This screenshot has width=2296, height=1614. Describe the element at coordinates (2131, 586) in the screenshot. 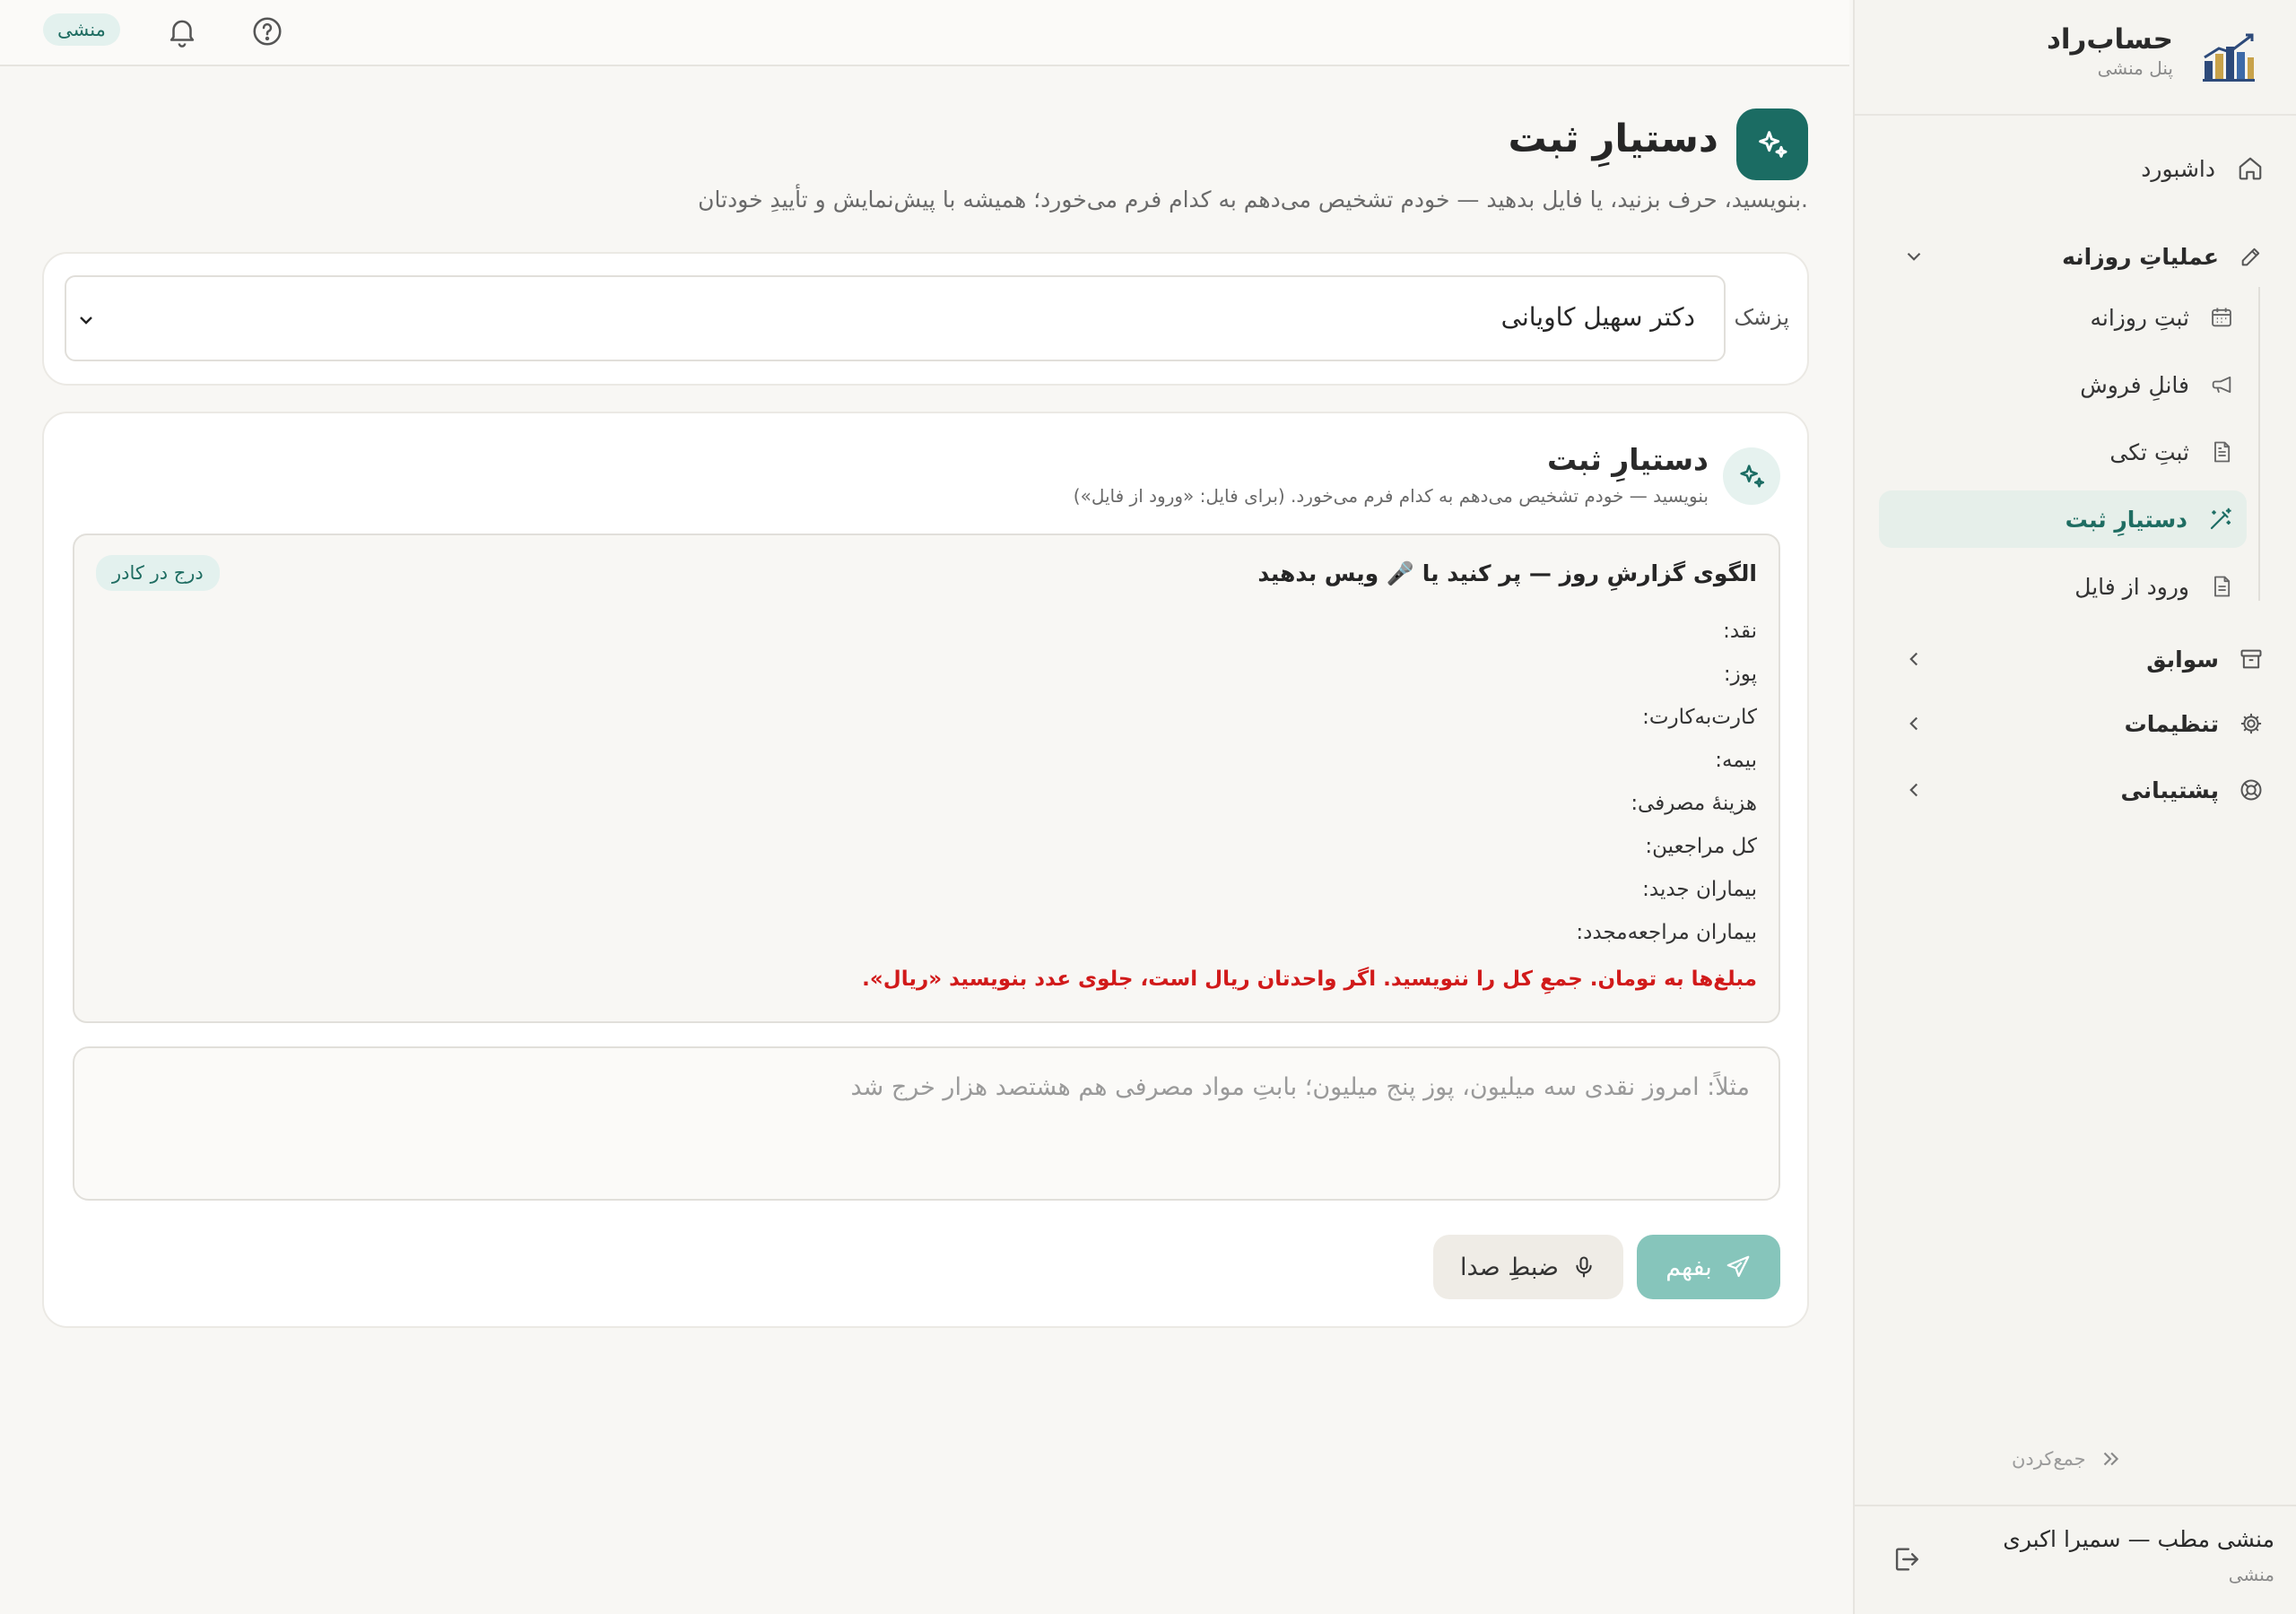

I see `sidebar-item-label: ورود از فایل` at that location.